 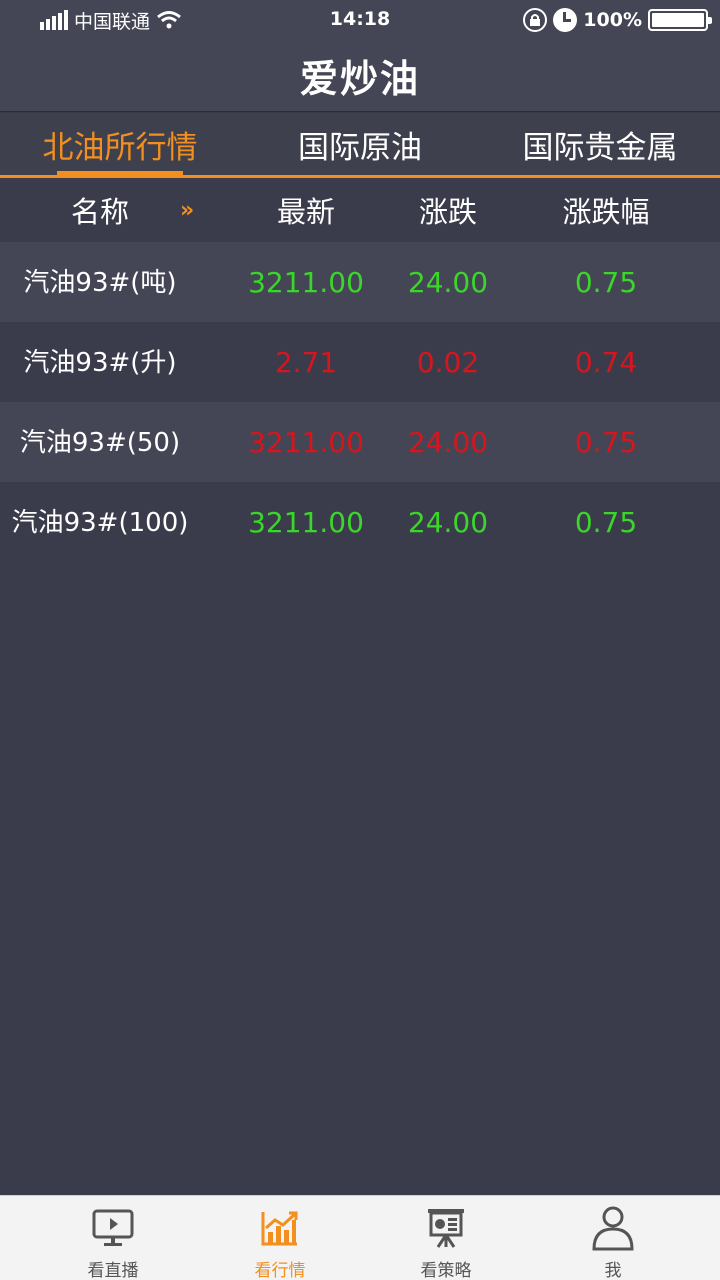 I want to click on market-chart-icon, so click(x=280, y=1228).